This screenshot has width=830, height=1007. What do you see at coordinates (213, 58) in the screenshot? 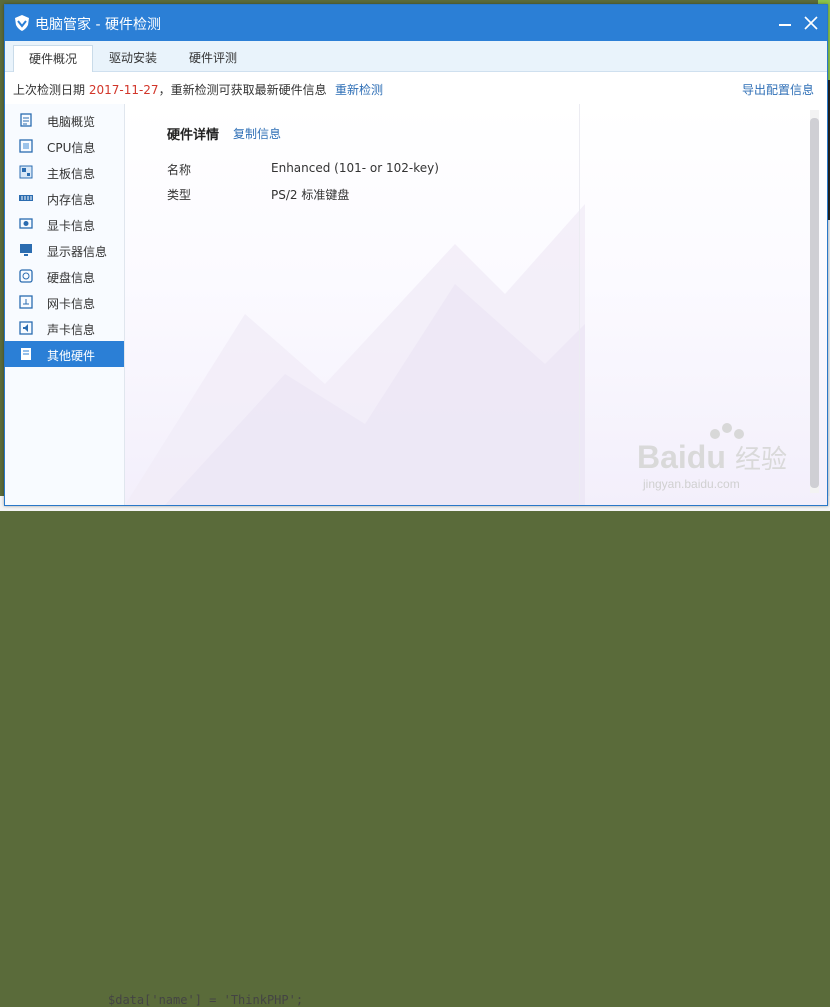
I see `tab-hardware-benchmark: 硬件评测` at bounding box center [213, 58].